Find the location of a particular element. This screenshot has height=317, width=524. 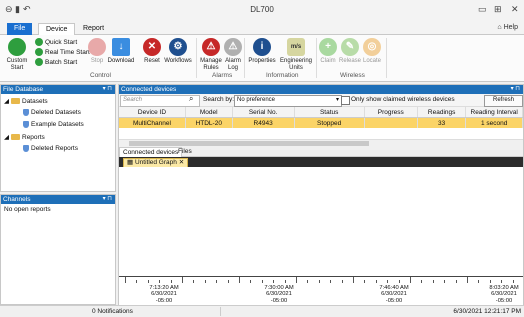

column-header: Status is located at coordinates (329, 112).